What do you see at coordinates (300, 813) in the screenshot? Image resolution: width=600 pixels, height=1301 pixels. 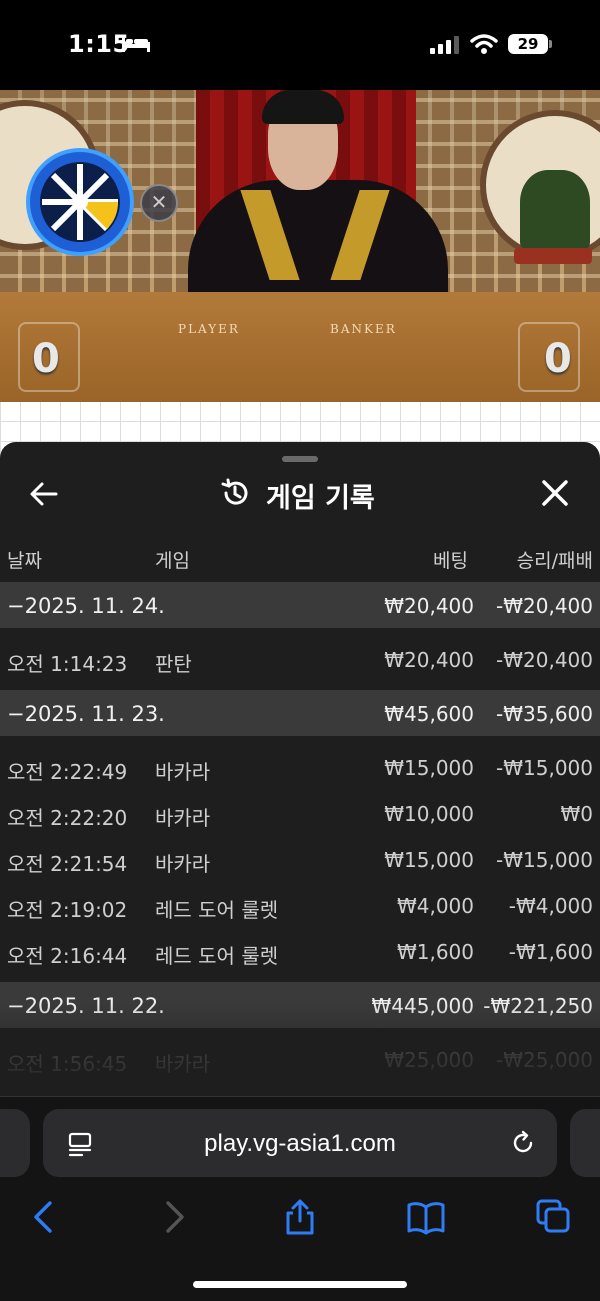 I see `history-row: 오전 2:22:20 바카라 ₩10,000 ₩0` at bounding box center [300, 813].